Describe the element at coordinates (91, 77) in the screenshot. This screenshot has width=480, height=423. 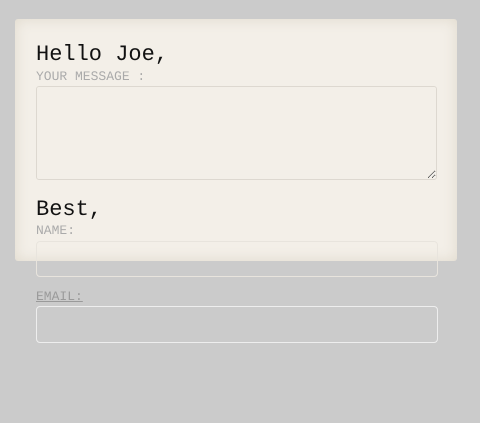
I see `field-label: YOUR MESSAGE :` at that location.